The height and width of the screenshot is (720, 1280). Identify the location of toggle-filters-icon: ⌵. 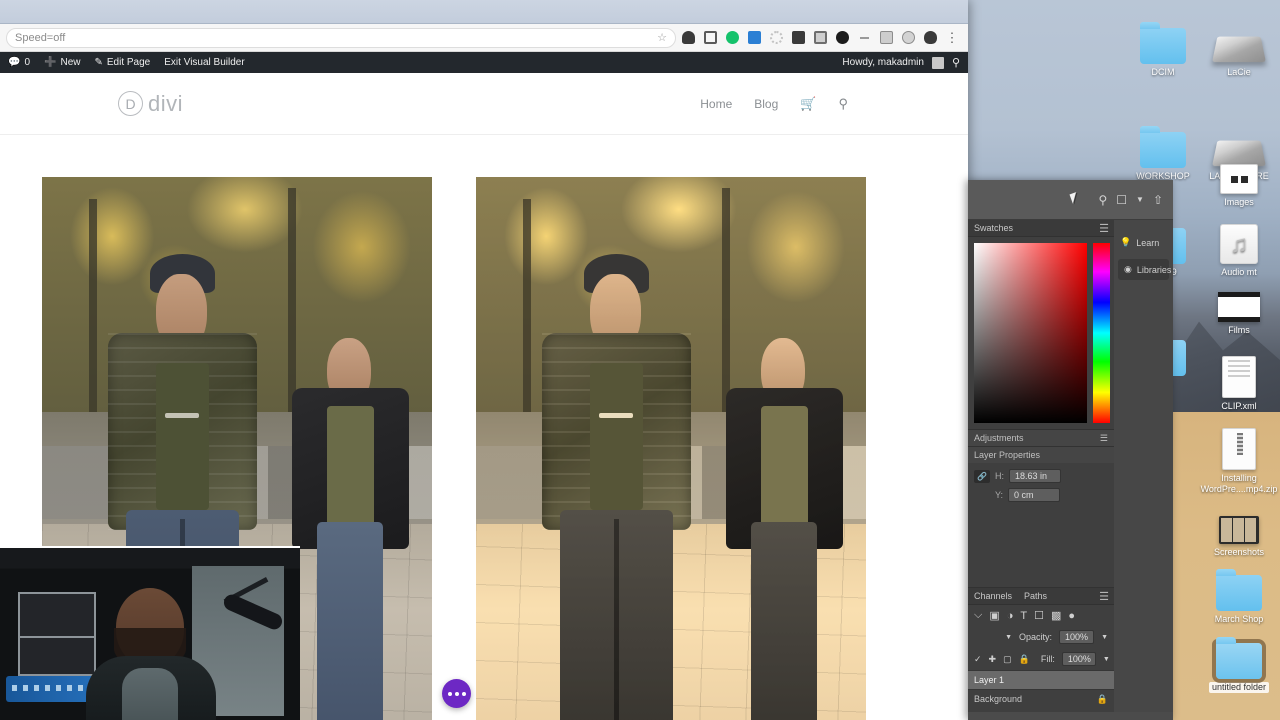
(978, 615).